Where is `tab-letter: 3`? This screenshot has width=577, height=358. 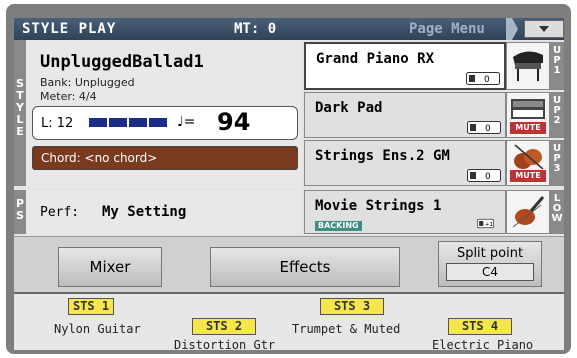
tab-letter: 3 is located at coordinates (557, 168).